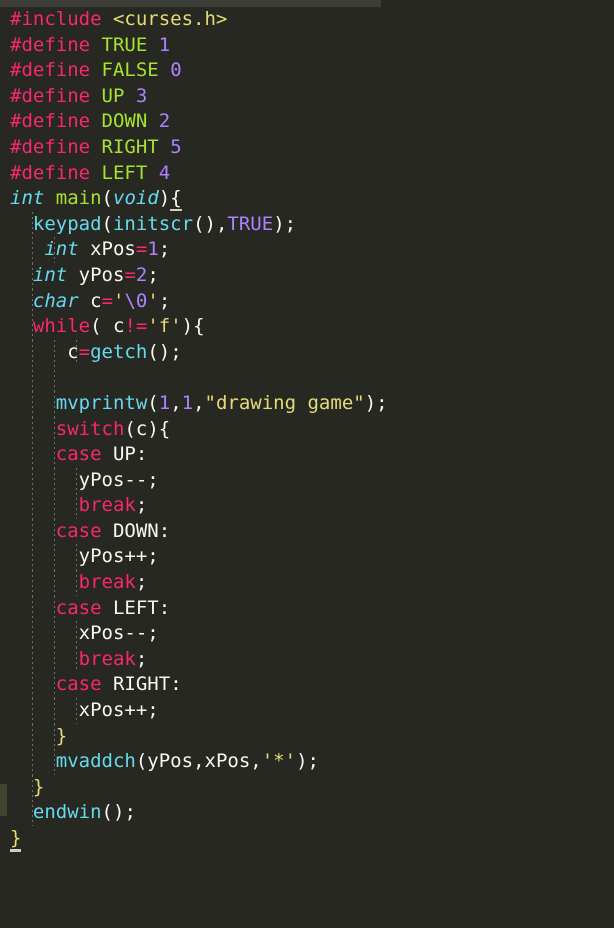 Image resolution: width=614 pixels, height=928 pixels. I want to click on code-line: #define TRUE 1, so click(307, 46).